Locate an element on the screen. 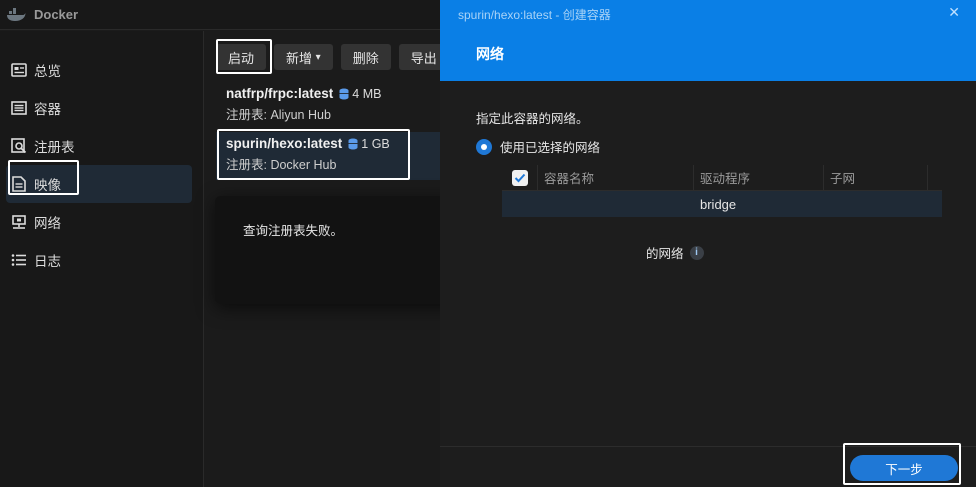  network-icon is located at coordinates (19, 222).